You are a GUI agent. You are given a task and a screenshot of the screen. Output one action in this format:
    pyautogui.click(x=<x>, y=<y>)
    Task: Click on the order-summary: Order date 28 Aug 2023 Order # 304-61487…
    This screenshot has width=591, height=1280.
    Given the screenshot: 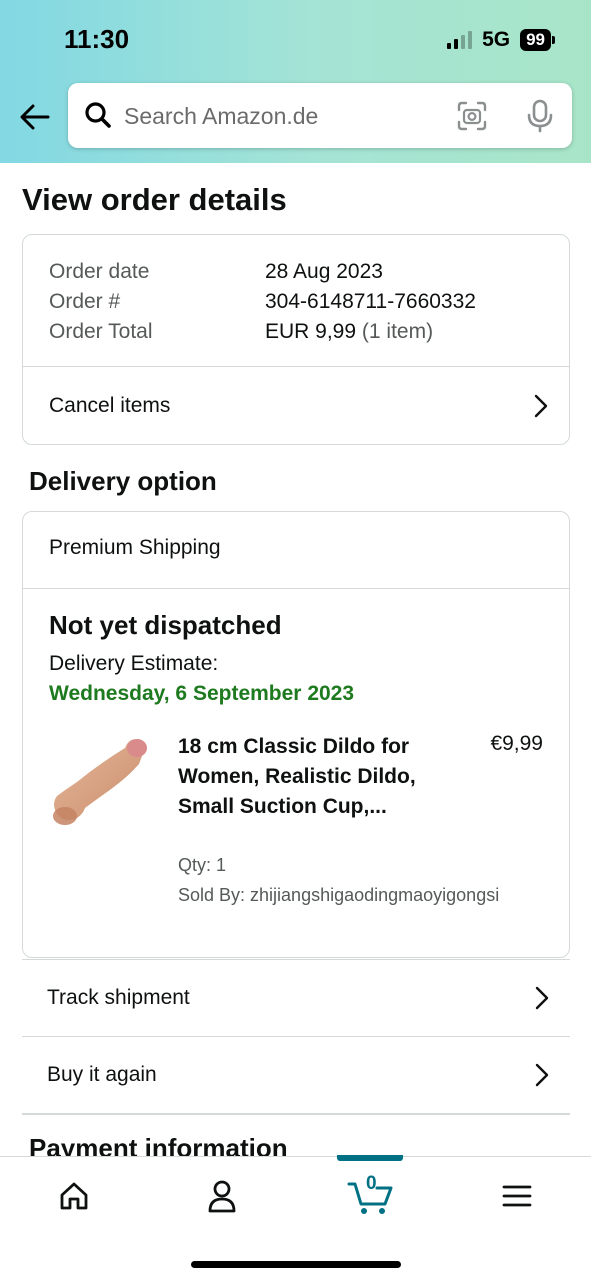 What is the action you would take?
    pyautogui.click(x=262, y=302)
    